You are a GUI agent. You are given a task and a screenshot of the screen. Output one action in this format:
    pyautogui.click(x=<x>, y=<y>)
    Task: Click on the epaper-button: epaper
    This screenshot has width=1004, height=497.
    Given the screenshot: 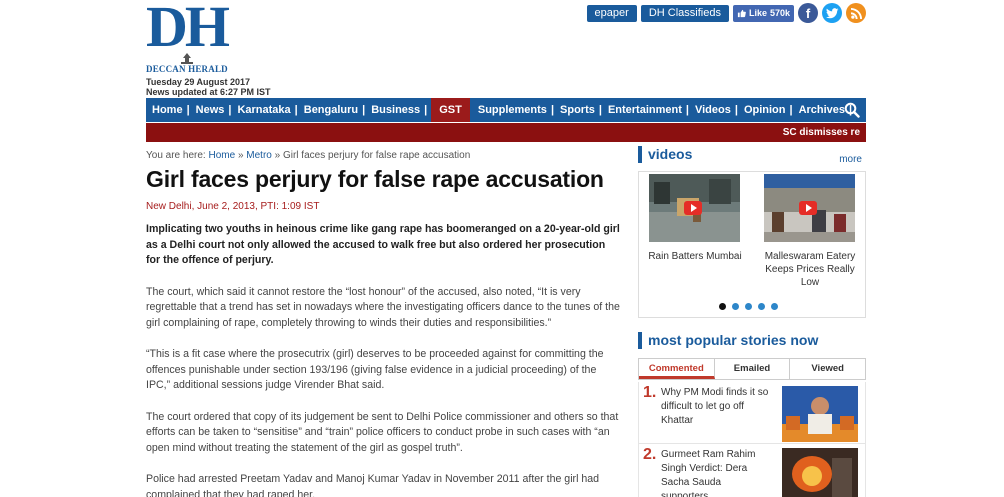 What is the action you would take?
    pyautogui.click(x=611, y=13)
    